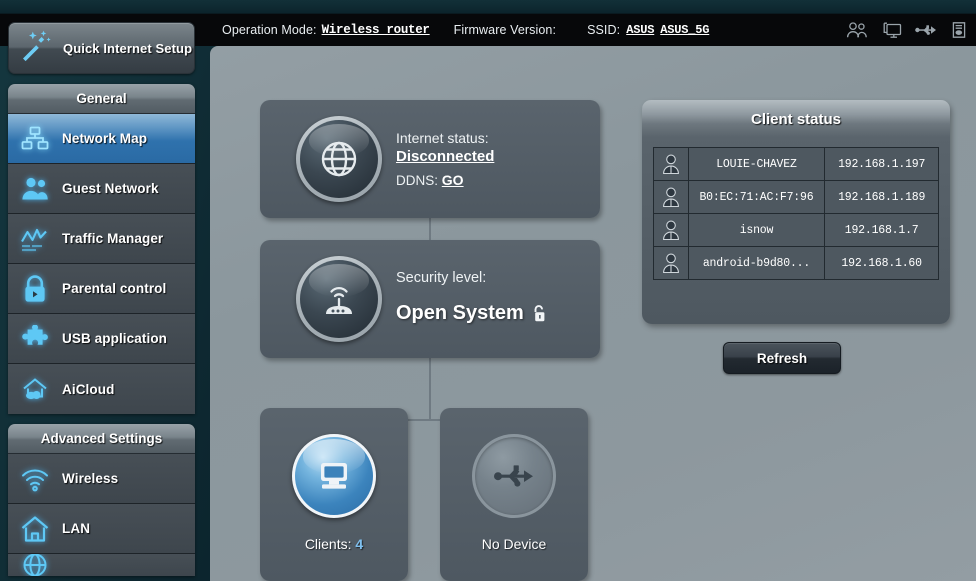 The image size is (976, 581). What do you see at coordinates (857, 30) in the screenshot?
I see `clients-icon` at bounding box center [857, 30].